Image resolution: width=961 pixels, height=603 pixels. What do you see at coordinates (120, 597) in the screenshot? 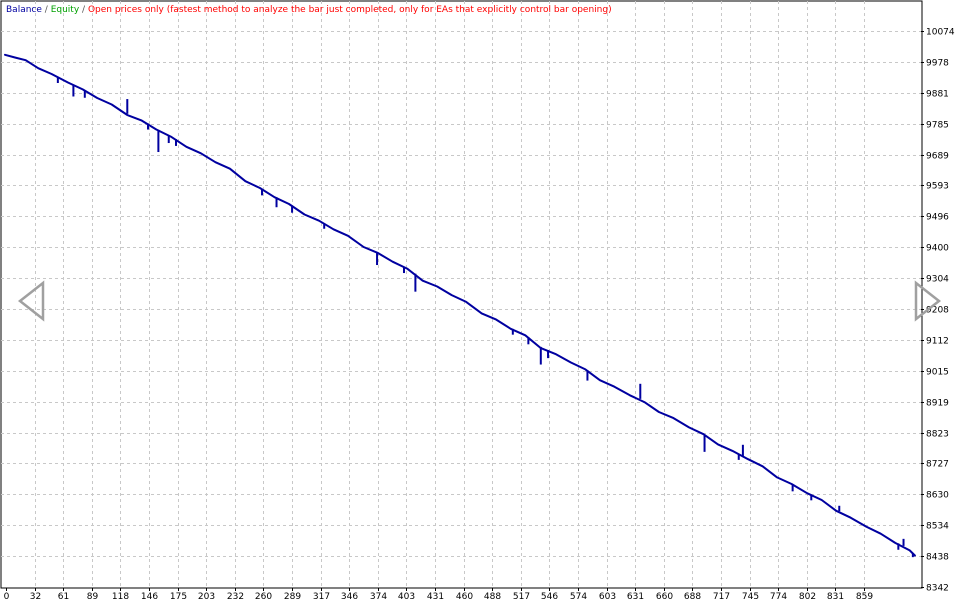
I see `x-tick-label: 118` at bounding box center [120, 597].